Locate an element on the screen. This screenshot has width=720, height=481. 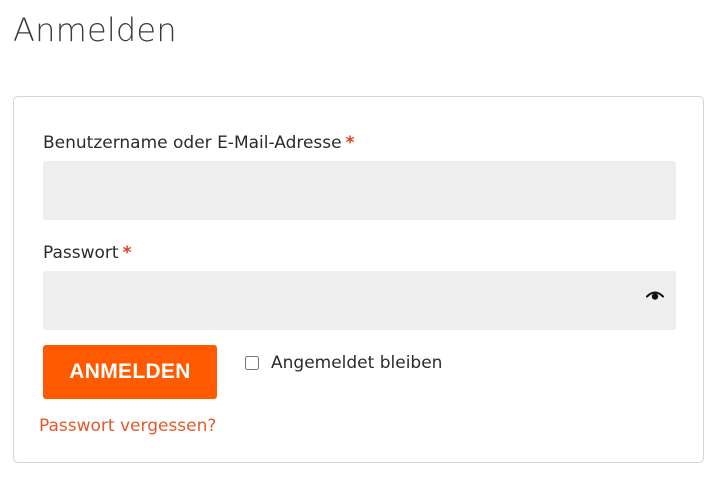
remember-me-checkbox is located at coordinates (252, 363).